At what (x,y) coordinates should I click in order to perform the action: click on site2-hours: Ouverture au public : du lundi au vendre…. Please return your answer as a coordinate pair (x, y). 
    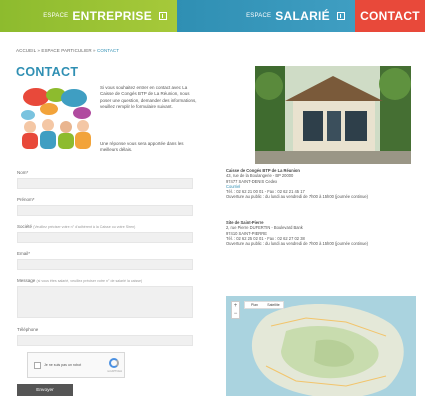
    Looking at the image, I should click on (297, 244).